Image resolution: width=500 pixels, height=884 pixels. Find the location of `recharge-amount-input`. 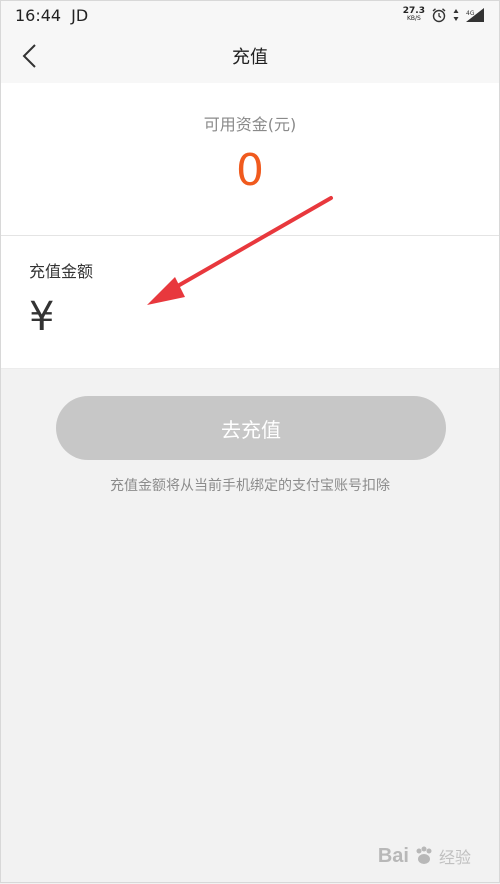

recharge-amount-input is located at coordinates (273, 325).